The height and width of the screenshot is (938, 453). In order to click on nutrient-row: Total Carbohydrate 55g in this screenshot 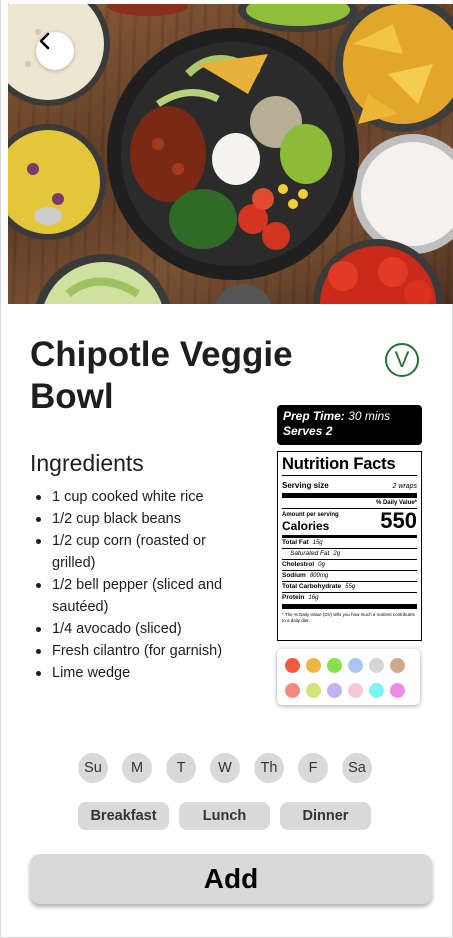, I will do `click(349, 587)`.